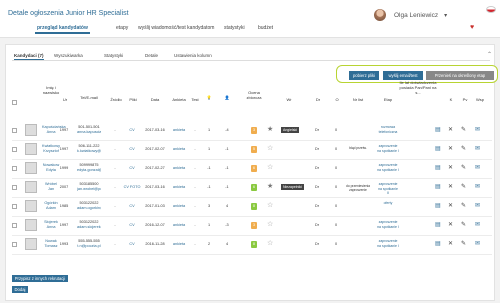 Image resolution: width=500 pixels, height=303 pixels. Describe the element at coordinates (179, 99) in the screenshot. I see `header-form: Ankieta` at that location.